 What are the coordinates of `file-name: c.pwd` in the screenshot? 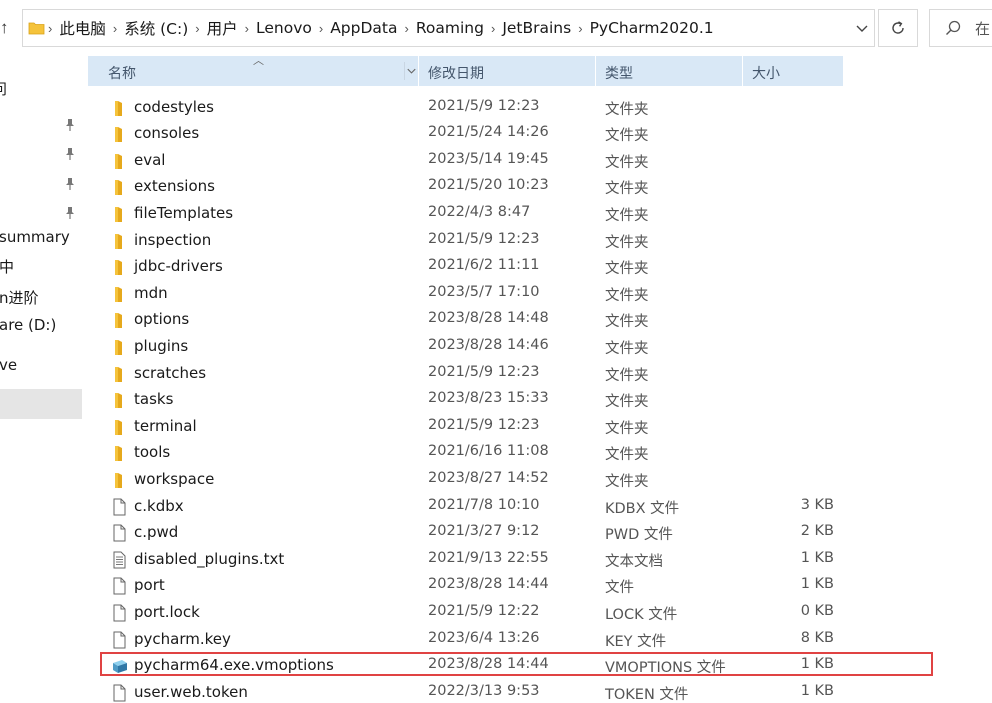 It's located at (156, 532).